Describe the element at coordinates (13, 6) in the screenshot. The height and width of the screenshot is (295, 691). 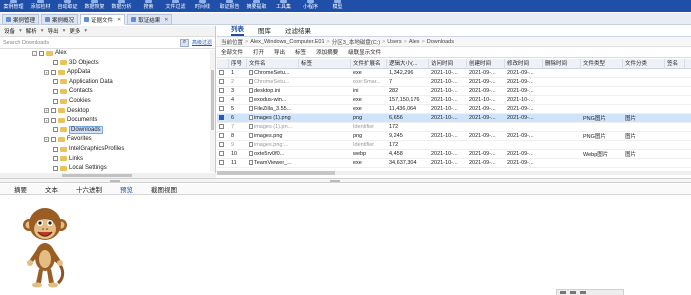
I see `toolbar-button-0: 案例管理` at that location.